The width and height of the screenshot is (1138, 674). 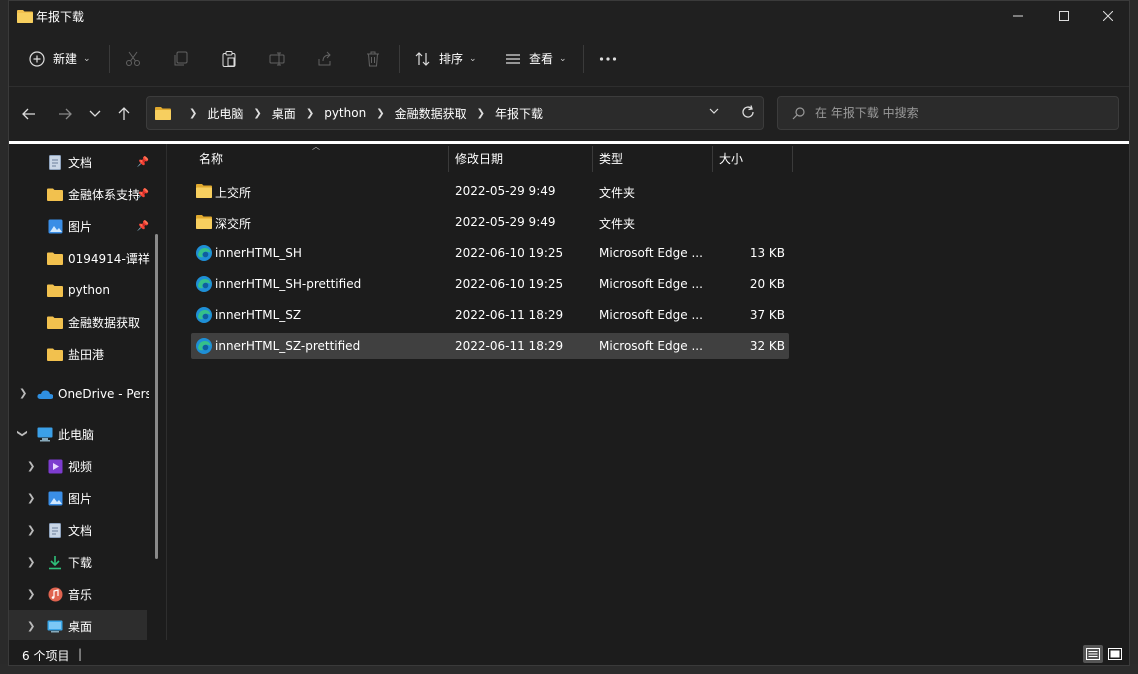 I want to click on file-row: 深交所 2022-05-29 9:49 文件夹, so click(x=490, y=222).